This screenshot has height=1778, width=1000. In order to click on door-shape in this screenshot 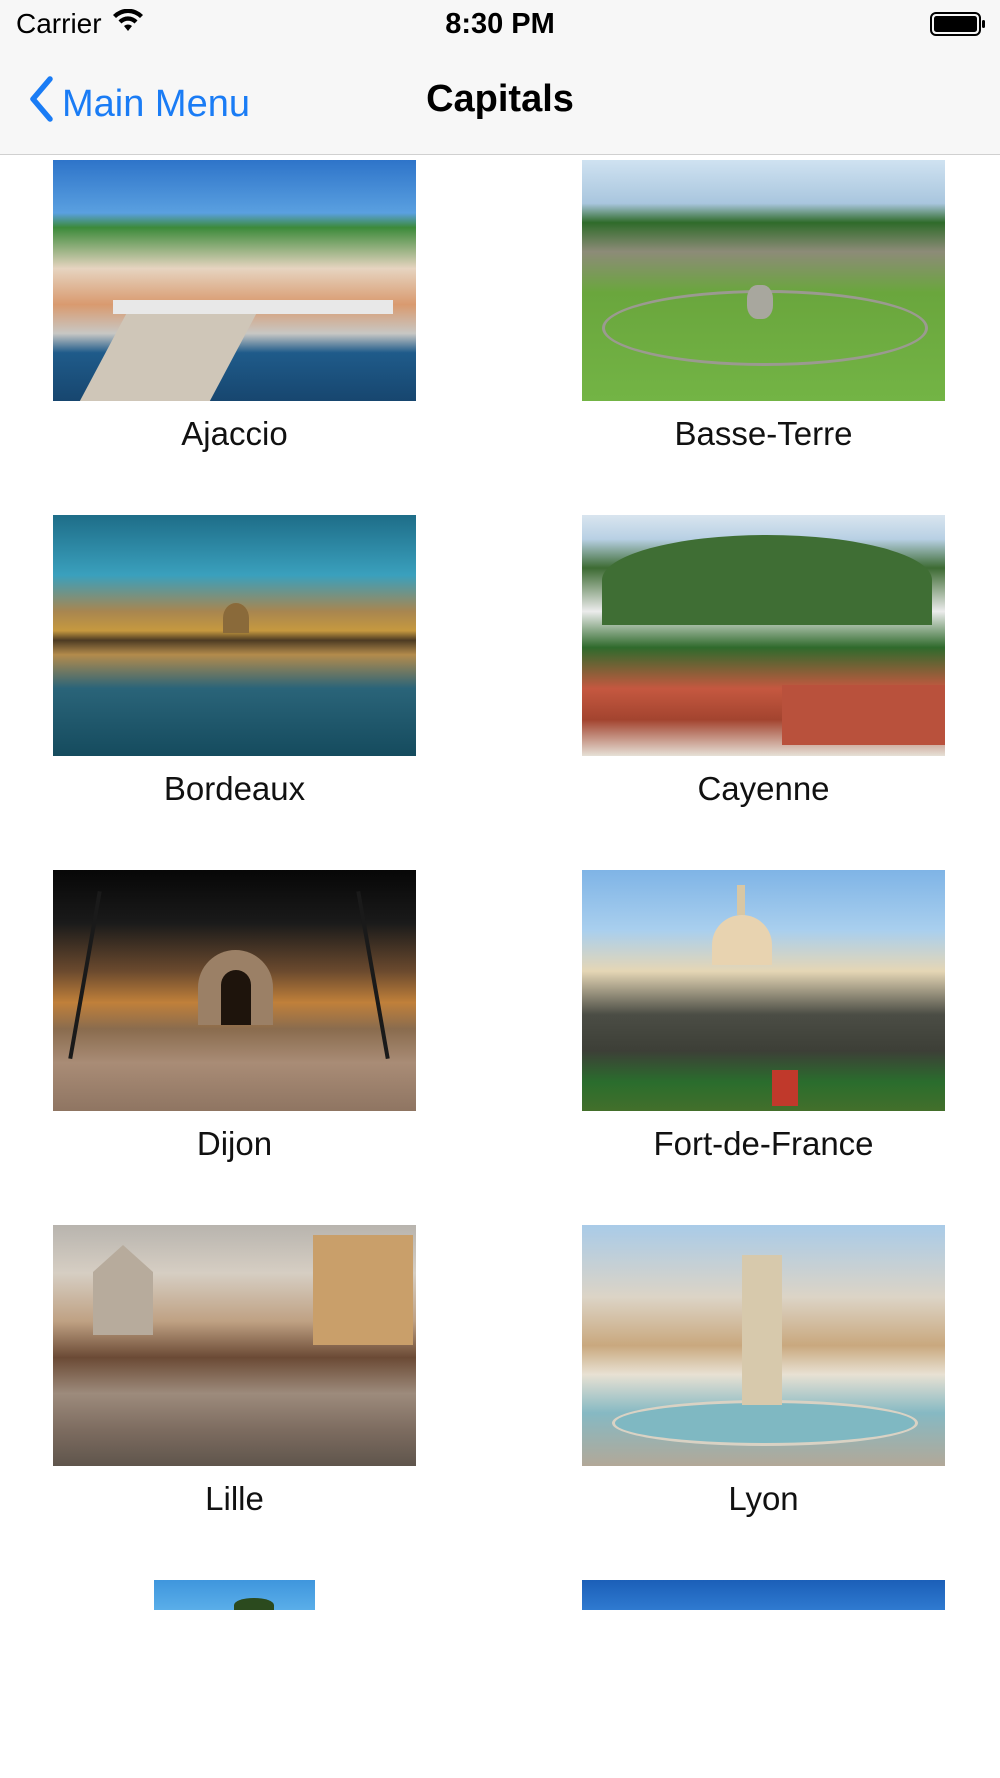, I will do `click(785, 1088)`.